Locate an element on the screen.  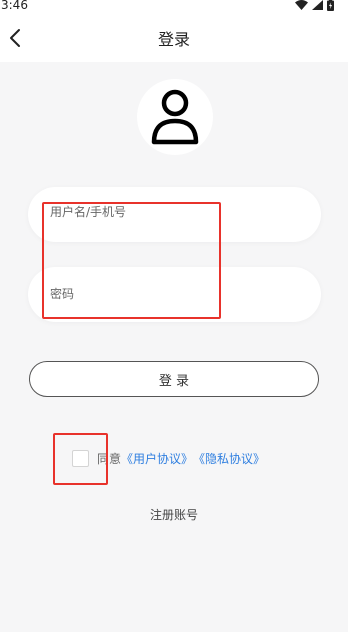
agreement-row: 同意 《用户协议》 《隐私协议》 is located at coordinates (168, 458).